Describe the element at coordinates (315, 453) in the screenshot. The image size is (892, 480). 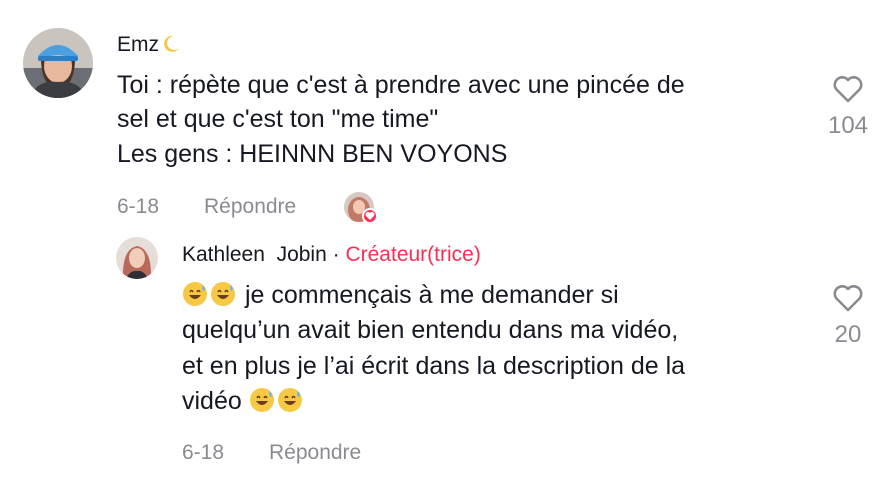
I see `reply-reply-button: Répondre` at that location.